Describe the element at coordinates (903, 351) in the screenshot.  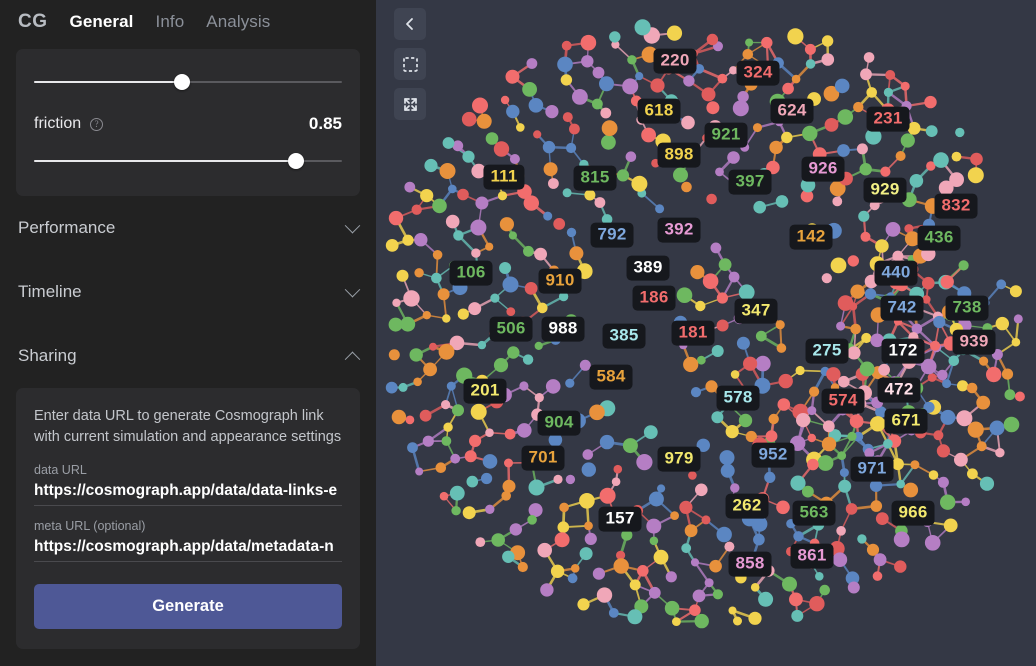
I see `node-label: 172` at that location.